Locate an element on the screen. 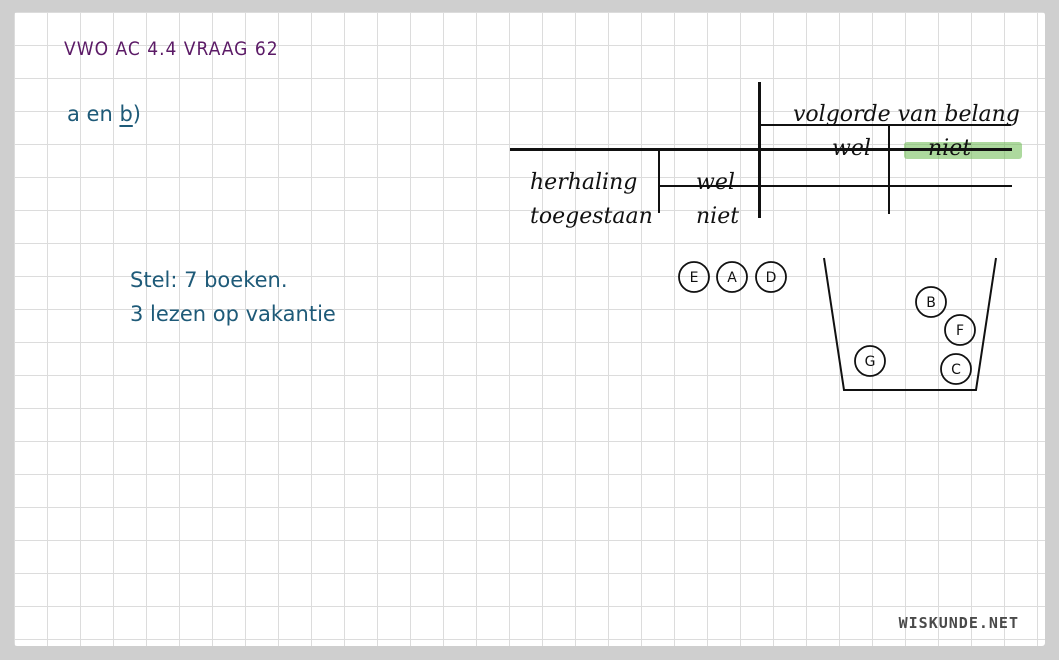 The height and width of the screenshot is (660, 1059). svg-text: C is located at coordinates (956, 370).